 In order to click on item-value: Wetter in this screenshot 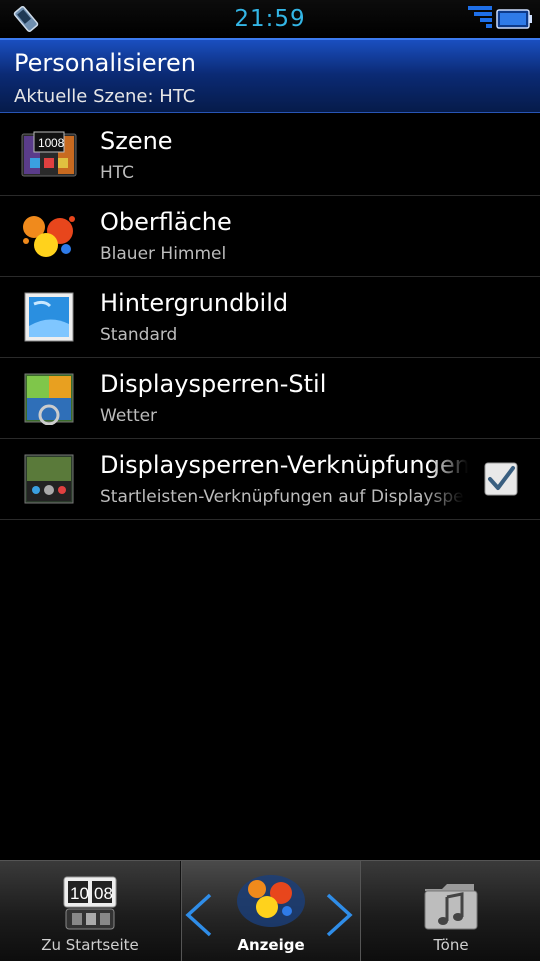, I will do `click(129, 416)`.